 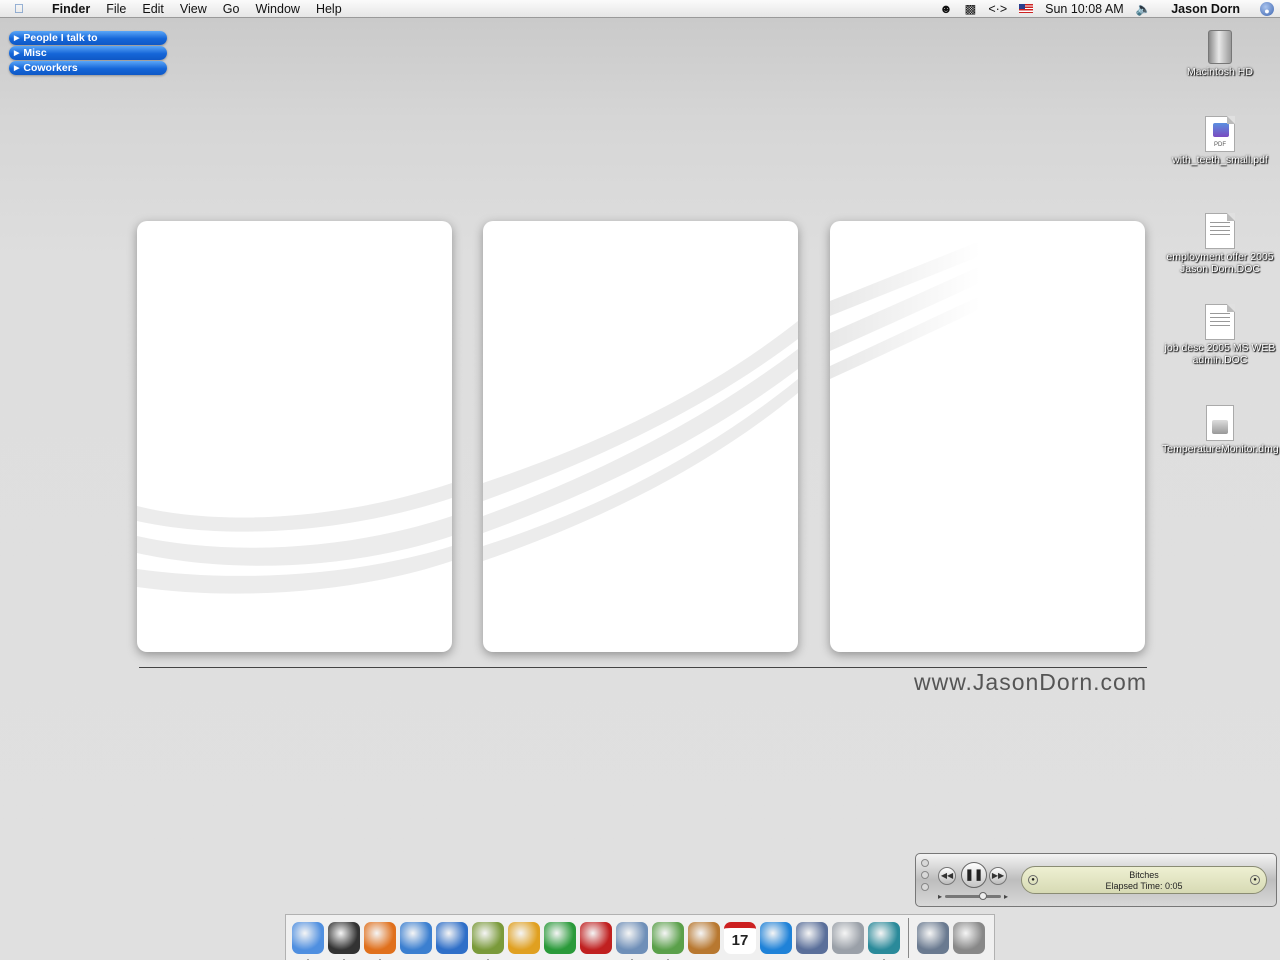 I want to click on wallpaper-panel-right, so click(x=987, y=436).